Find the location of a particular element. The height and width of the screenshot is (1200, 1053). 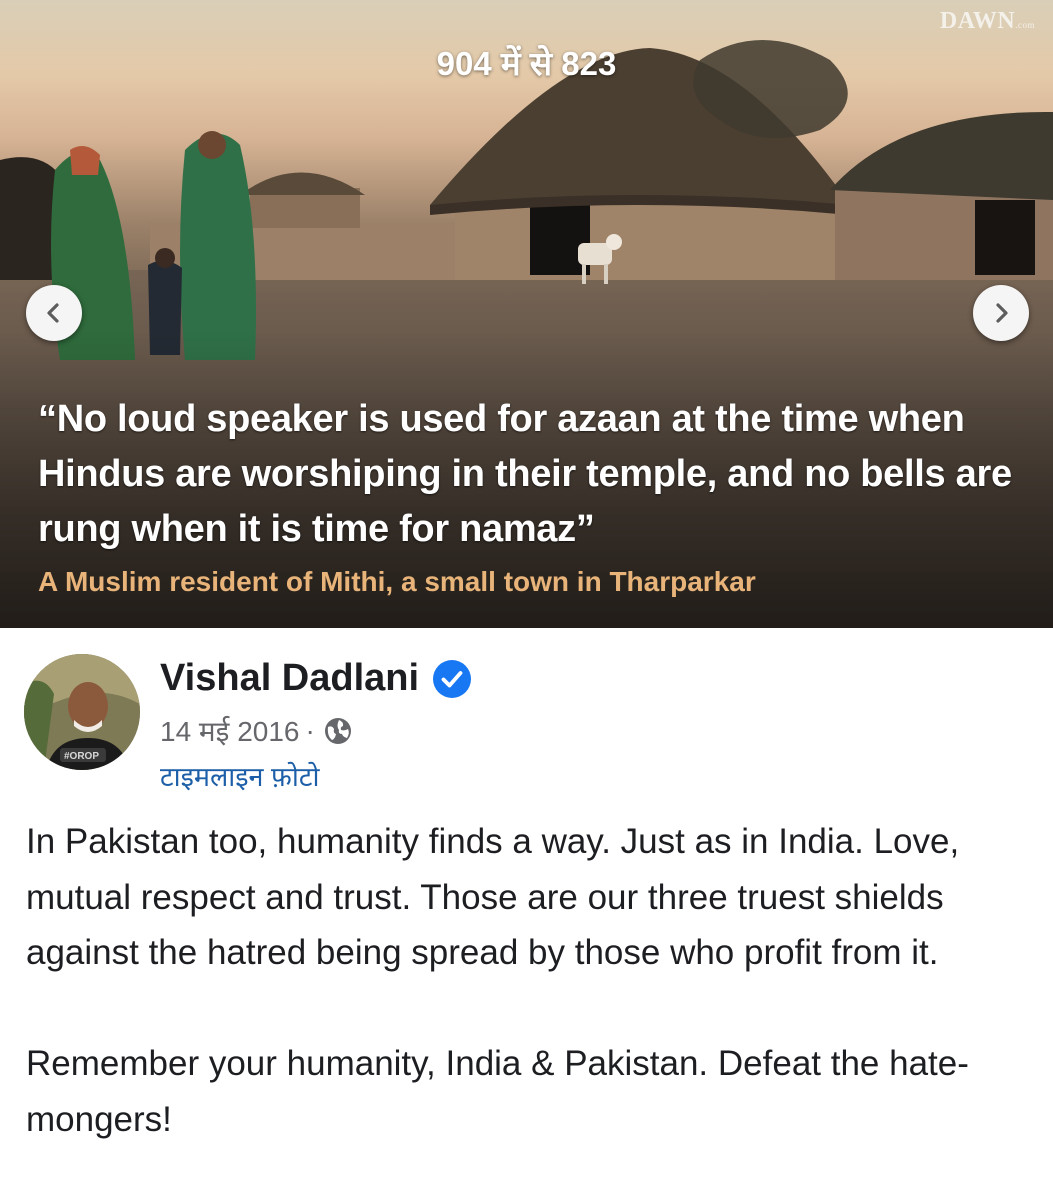

watermark-text: DAWN is located at coordinates (977, 21).